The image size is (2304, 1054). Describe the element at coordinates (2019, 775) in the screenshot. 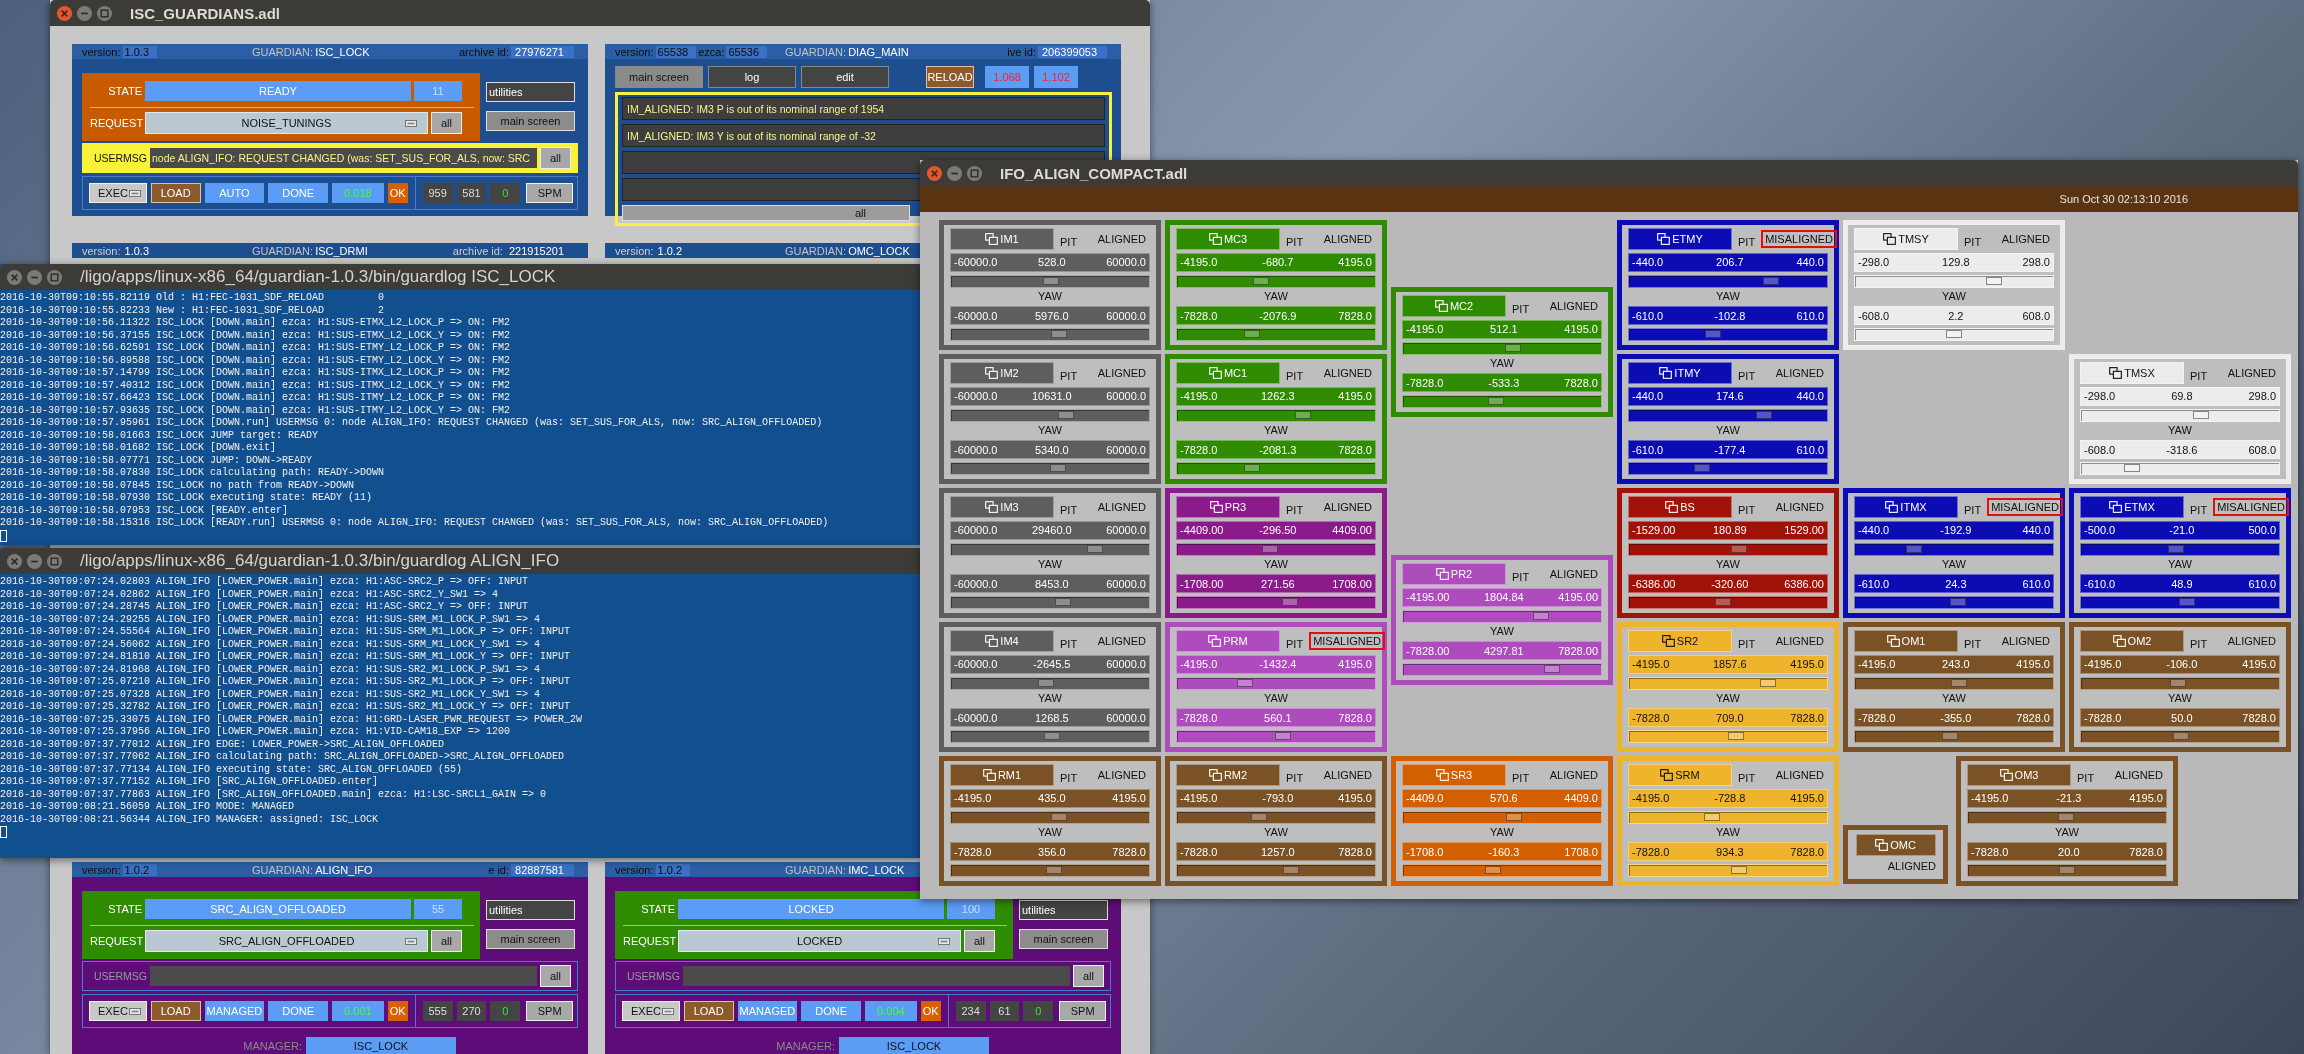

I see `optic-button: OM3` at that location.